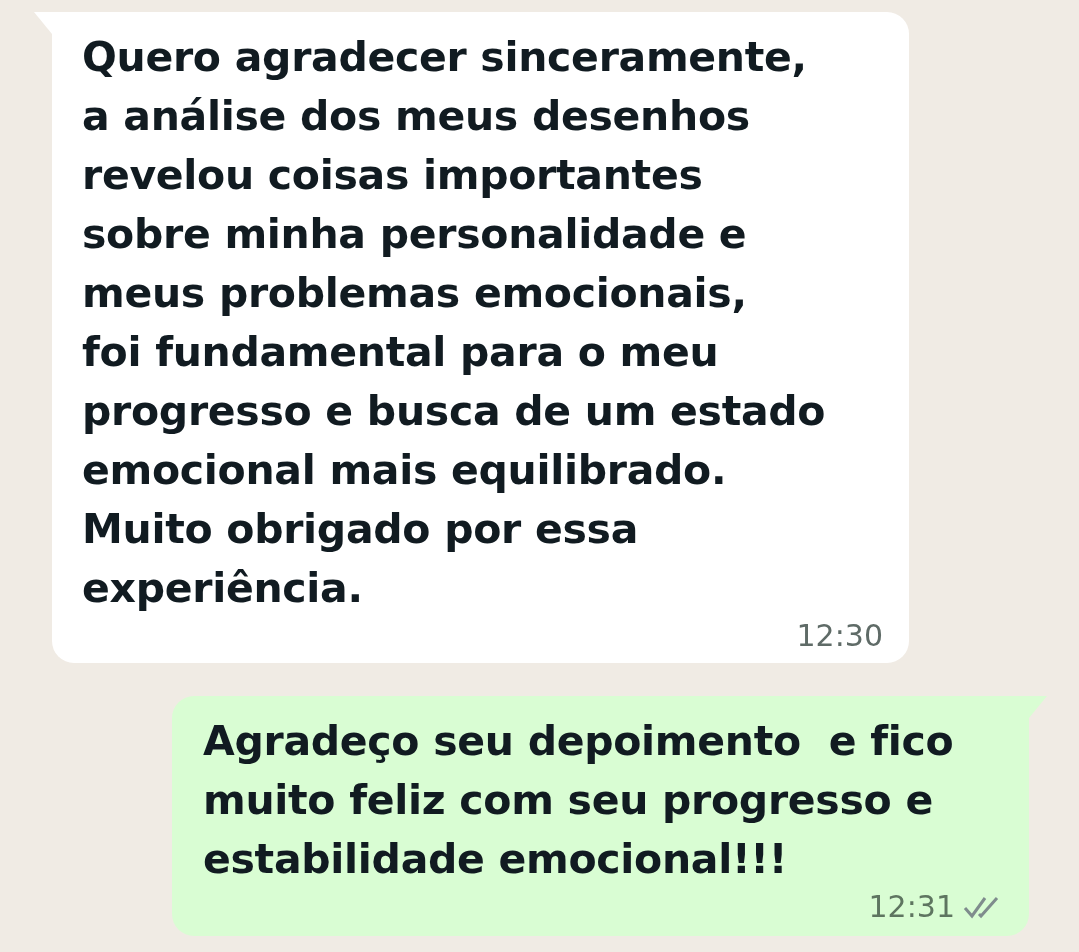 The width and height of the screenshot is (1079, 952). Describe the element at coordinates (911, 906) in the screenshot. I see `message-time: 12:31` at that location.